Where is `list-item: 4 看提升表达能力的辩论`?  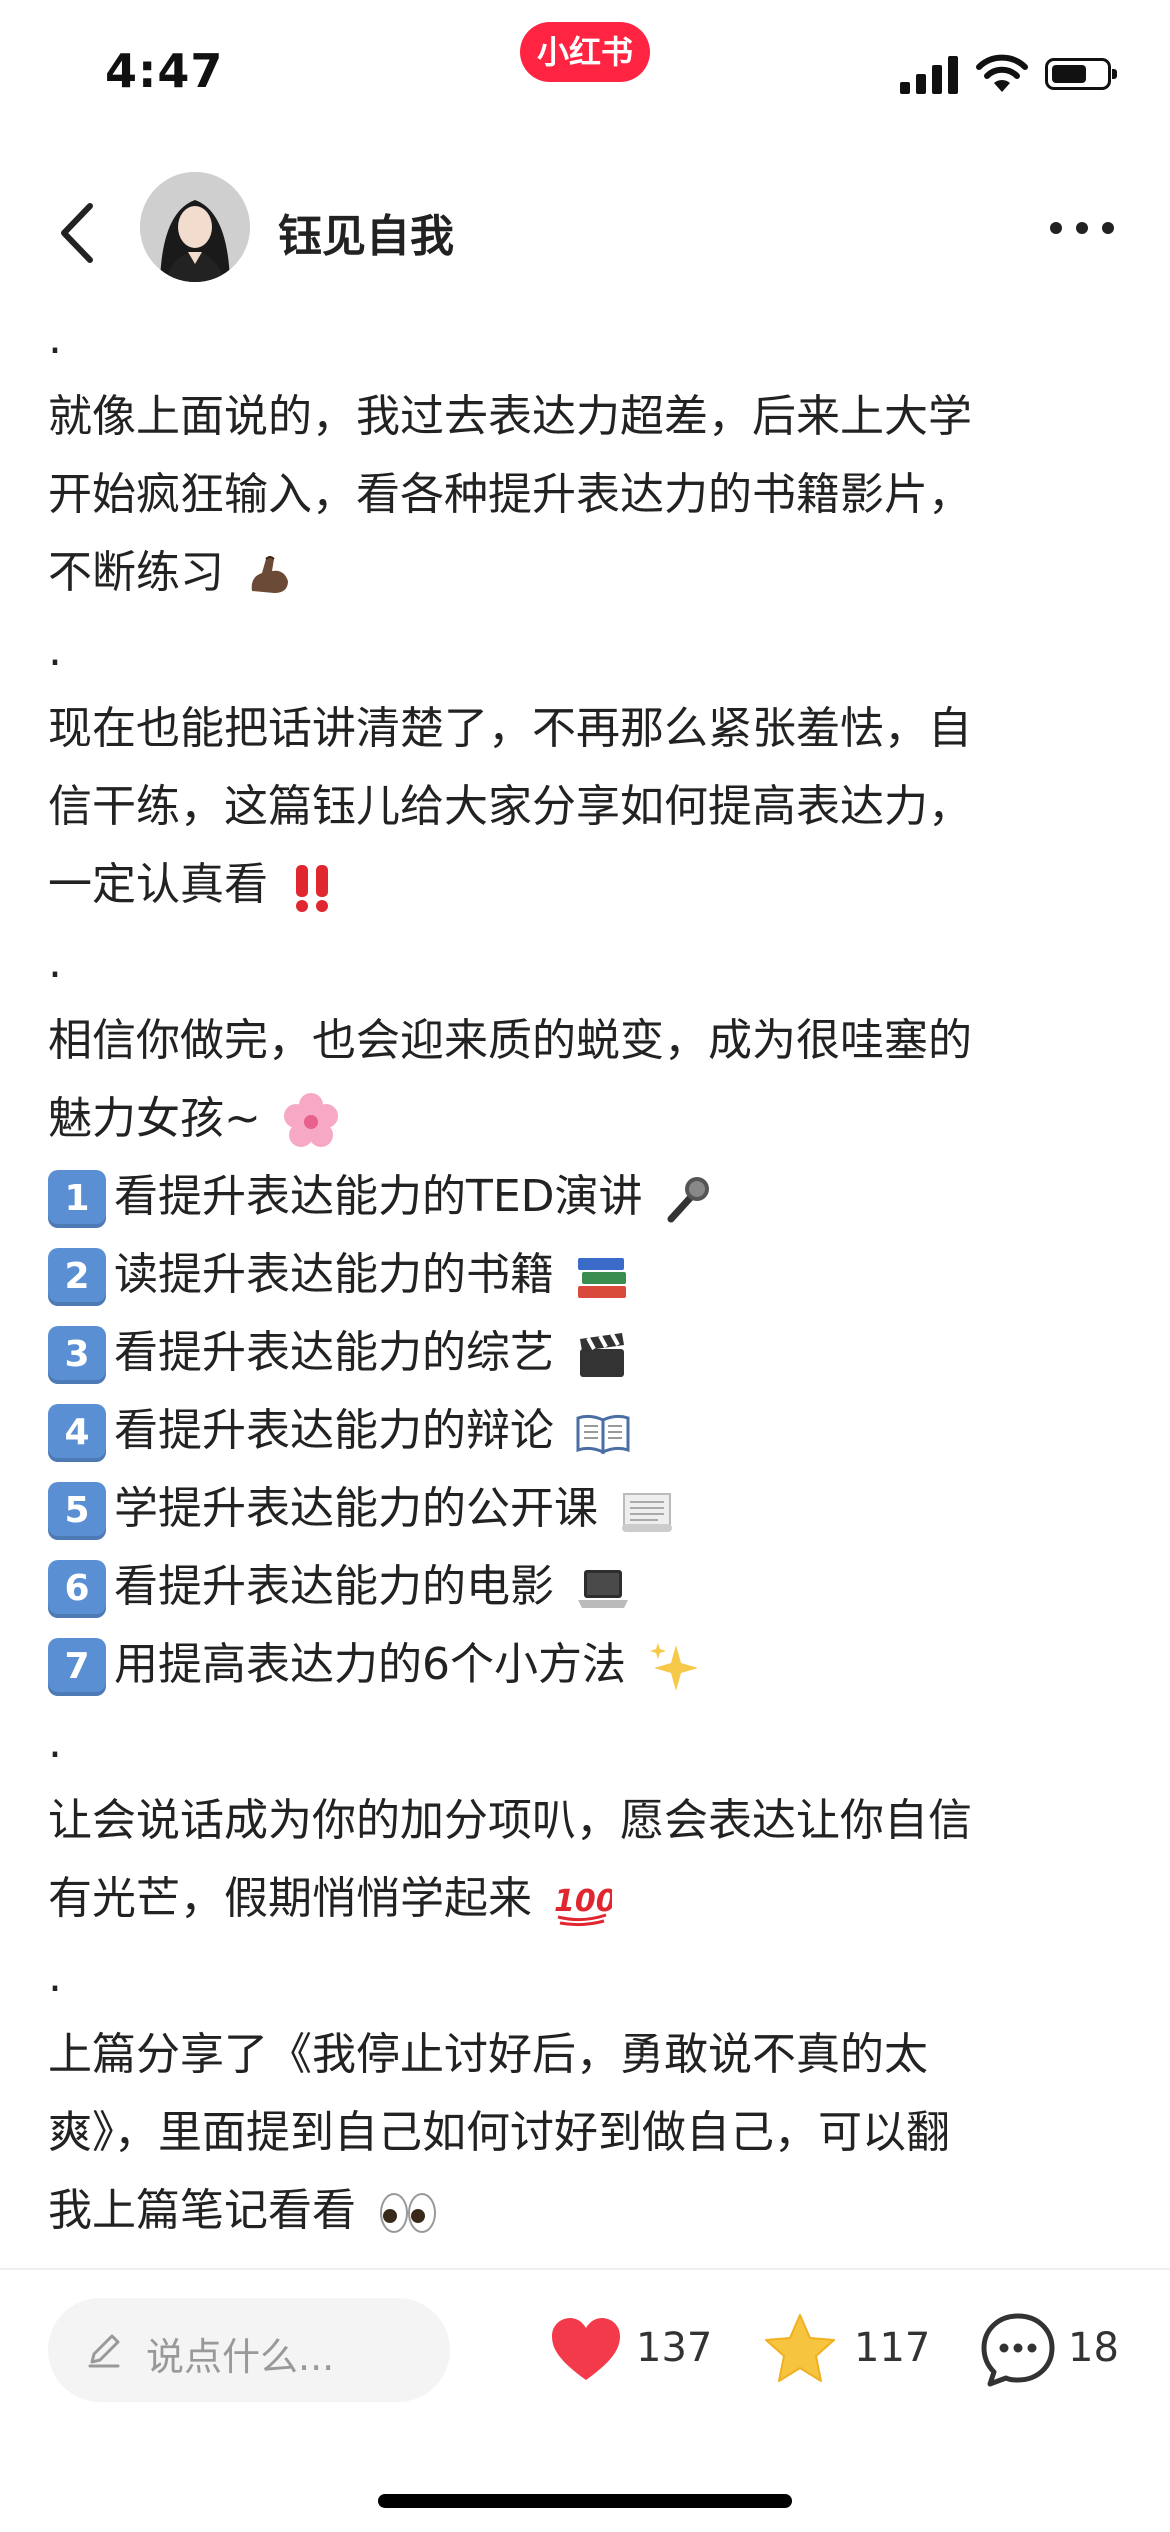
list-item: 4 看提升表达能力的辩论 is located at coordinates (588, 1431).